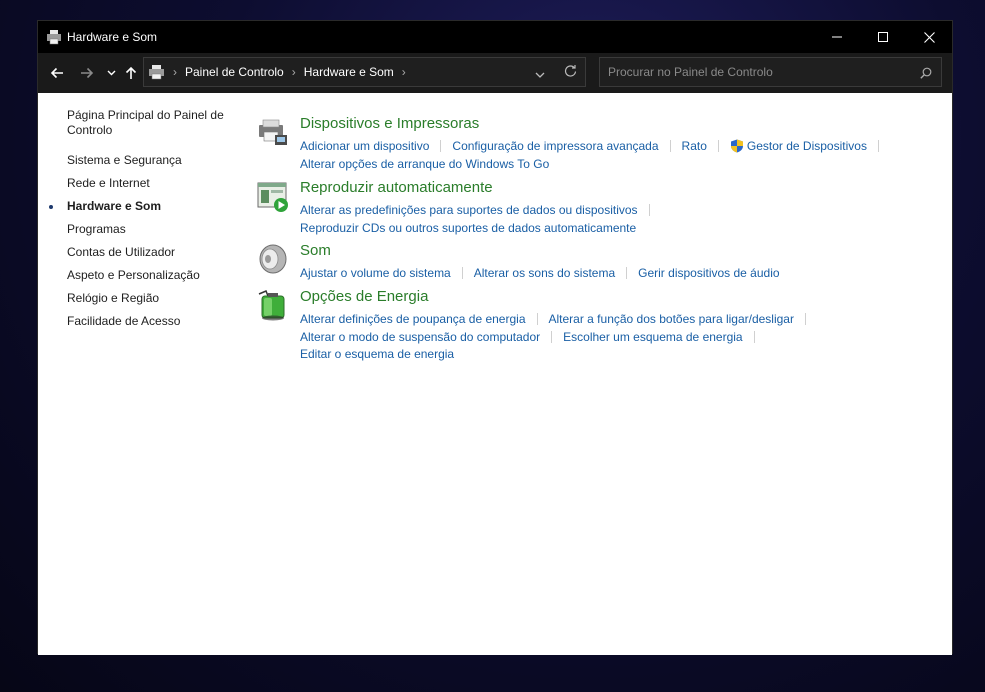 Image resolution: width=985 pixels, height=692 pixels. Describe the element at coordinates (807, 146) in the screenshot. I see `link-device-manager: Gestor de Dispositivos` at that location.